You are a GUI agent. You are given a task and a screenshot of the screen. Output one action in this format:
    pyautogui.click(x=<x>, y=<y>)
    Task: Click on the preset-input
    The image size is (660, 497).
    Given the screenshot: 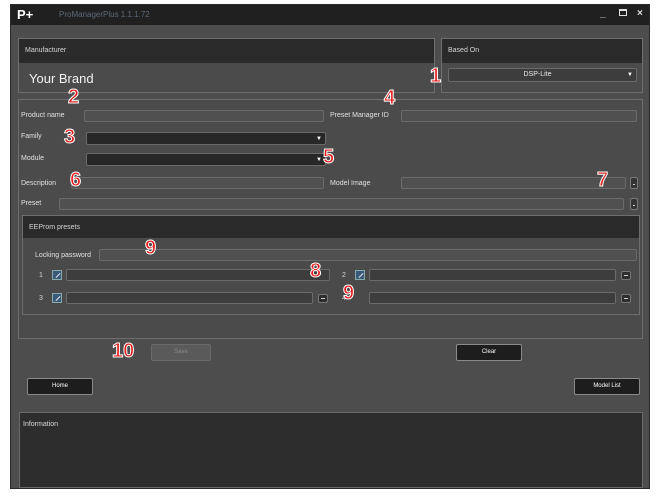 What is the action you would take?
    pyautogui.click(x=341, y=204)
    